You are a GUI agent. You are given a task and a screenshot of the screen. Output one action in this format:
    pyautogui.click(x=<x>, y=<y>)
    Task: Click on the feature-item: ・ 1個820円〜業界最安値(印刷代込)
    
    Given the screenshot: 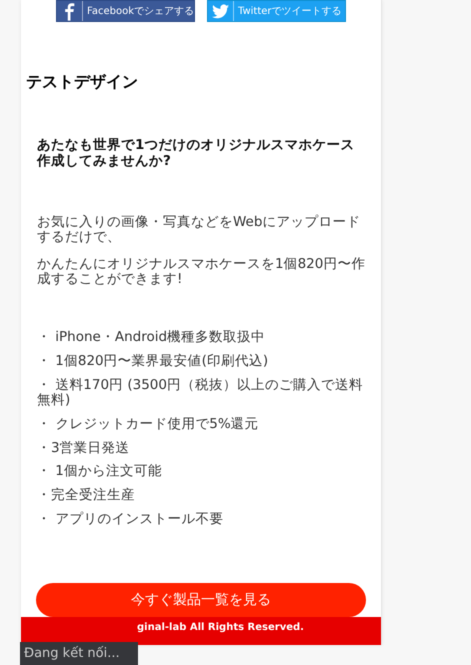 What is the action you would take?
    pyautogui.click(x=153, y=362)
    